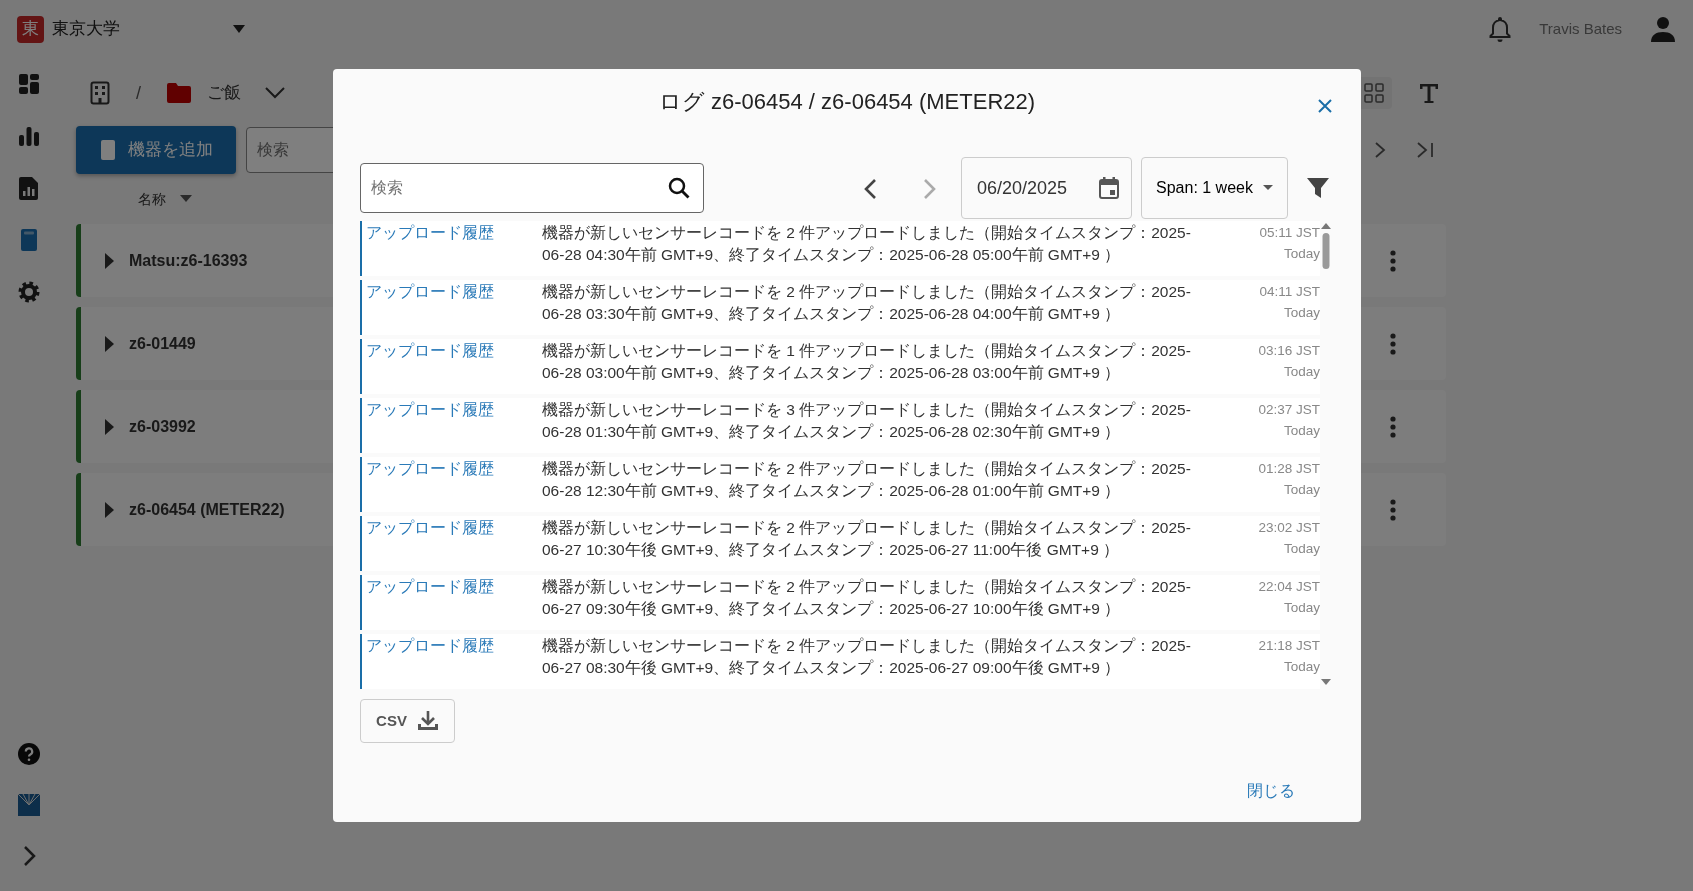 The image size is (1693, 891). What do you see at coordinates (207, 509) in the screenshot?
I see `device-name: z6-06454 (METER22)` at bounding box center [207, 509].